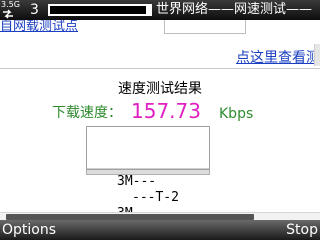 The height and width of the screenshot is (240, 320). I want to click on diagram-line: ---T-2, so click(155, 197).